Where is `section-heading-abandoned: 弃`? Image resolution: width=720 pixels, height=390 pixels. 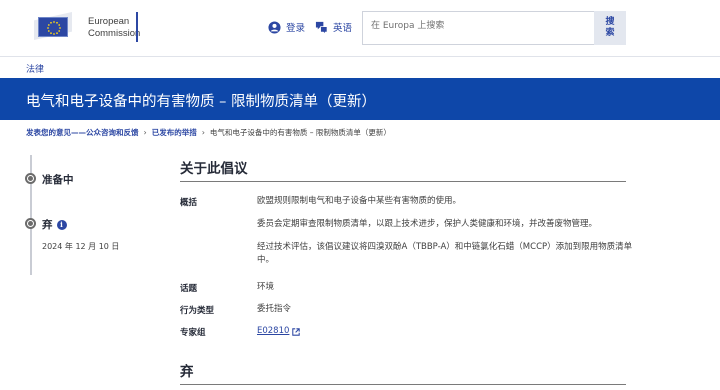 section-heading-abandoned: 弃 is located at coordinates (187, 372).